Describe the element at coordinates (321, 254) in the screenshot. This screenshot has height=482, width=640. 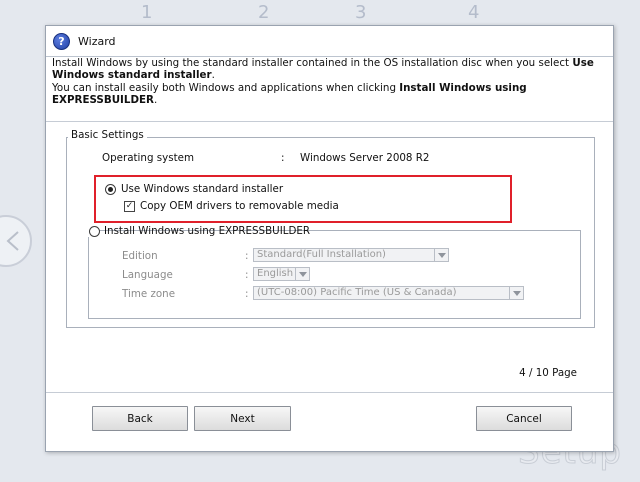
I see `edition-value: Standard(Full Installation)` at that location.